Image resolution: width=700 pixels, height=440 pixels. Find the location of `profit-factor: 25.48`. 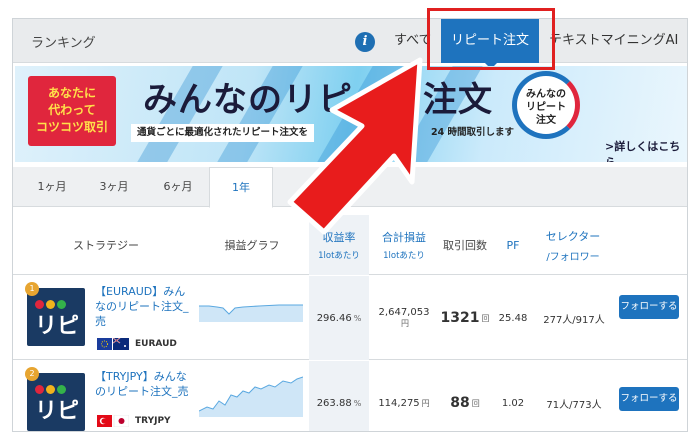

profit-factor: 25.48 is located at coordinates (513, 318).